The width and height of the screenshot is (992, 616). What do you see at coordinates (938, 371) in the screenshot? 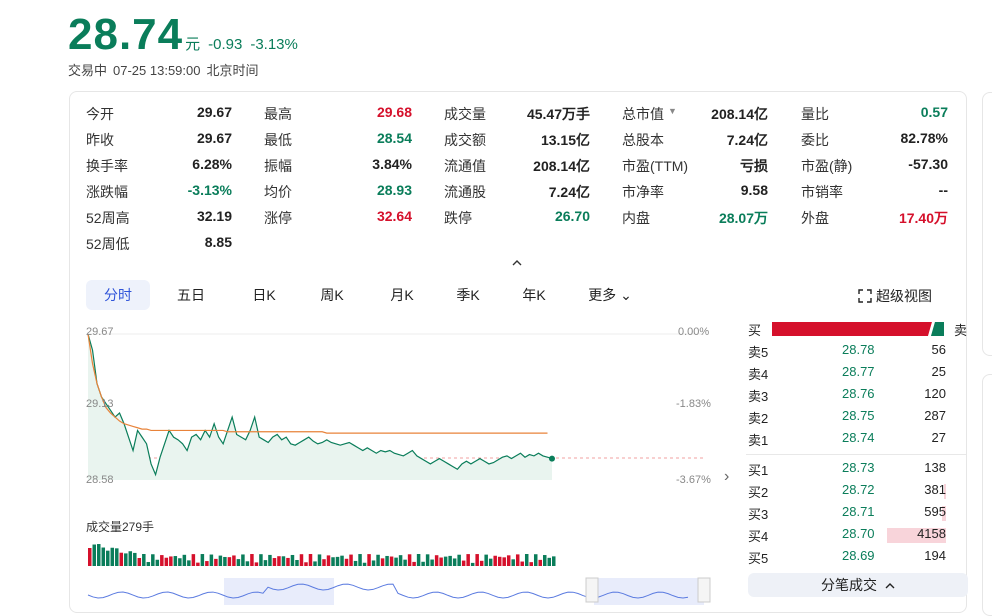
I see `level-qty: 25` at bounding box center [938, 371].